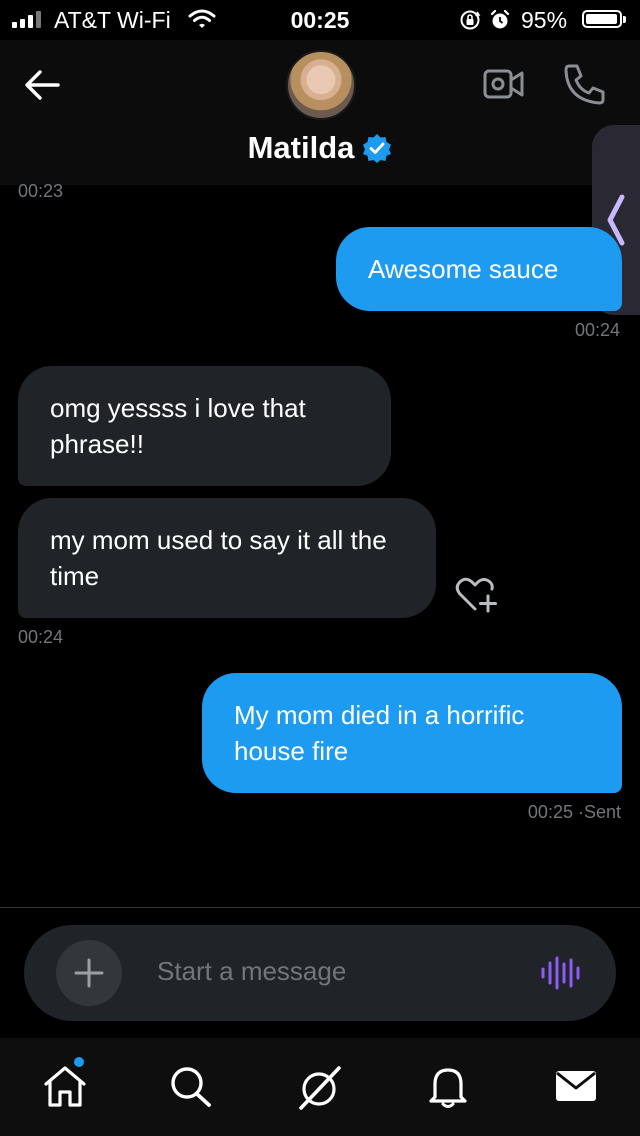 The height and width of the screenshot is (1136, 640). What do you see at coordinates (550, 812) in the screenshot?
I see `message-timestamp: 00:25` at bounding box center [550, 812].